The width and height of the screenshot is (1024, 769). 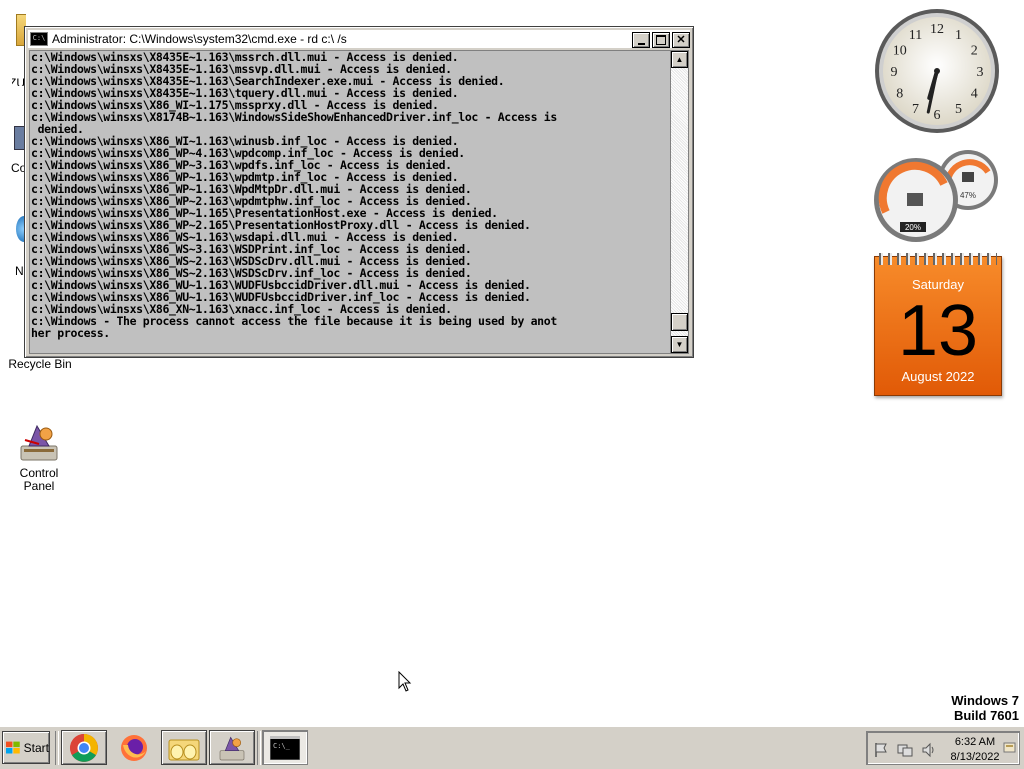 What do you see at coordinates (958, 109) in the screenshot?
I see `clock-numeral: 5` at bounding box center [958, 109].